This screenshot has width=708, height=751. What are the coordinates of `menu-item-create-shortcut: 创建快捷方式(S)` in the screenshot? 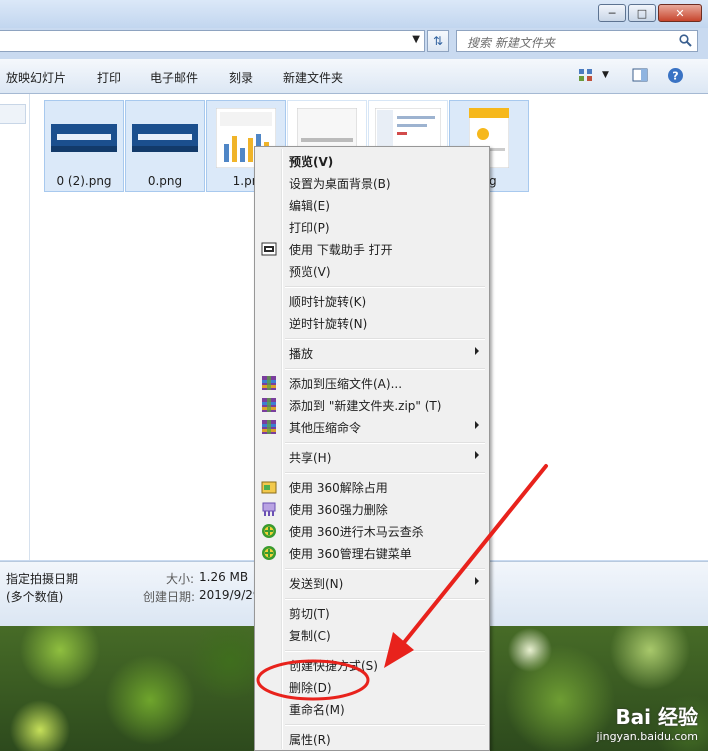 It's located at (372, 665).